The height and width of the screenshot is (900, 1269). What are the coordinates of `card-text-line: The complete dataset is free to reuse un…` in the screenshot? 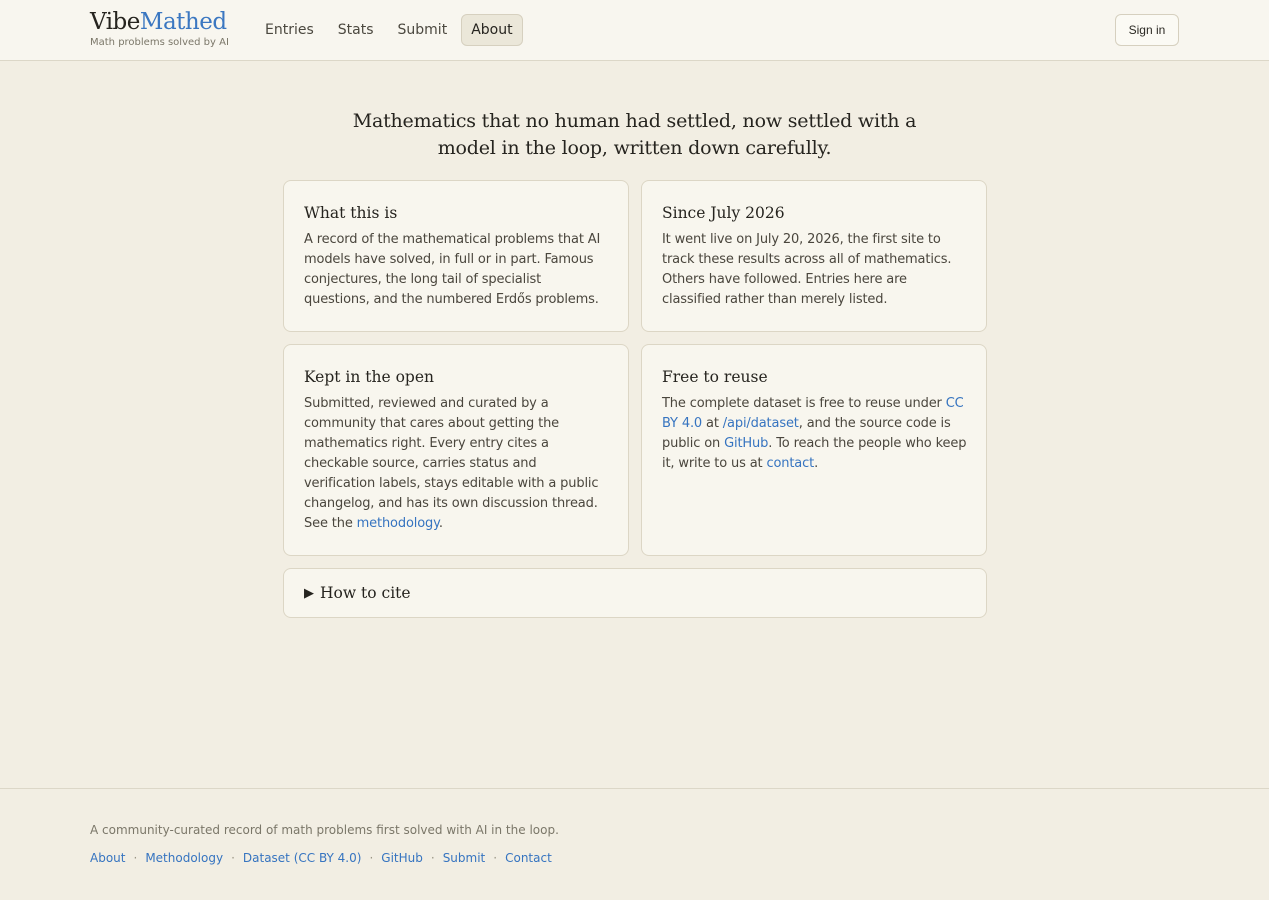 It's located at (814, 404).